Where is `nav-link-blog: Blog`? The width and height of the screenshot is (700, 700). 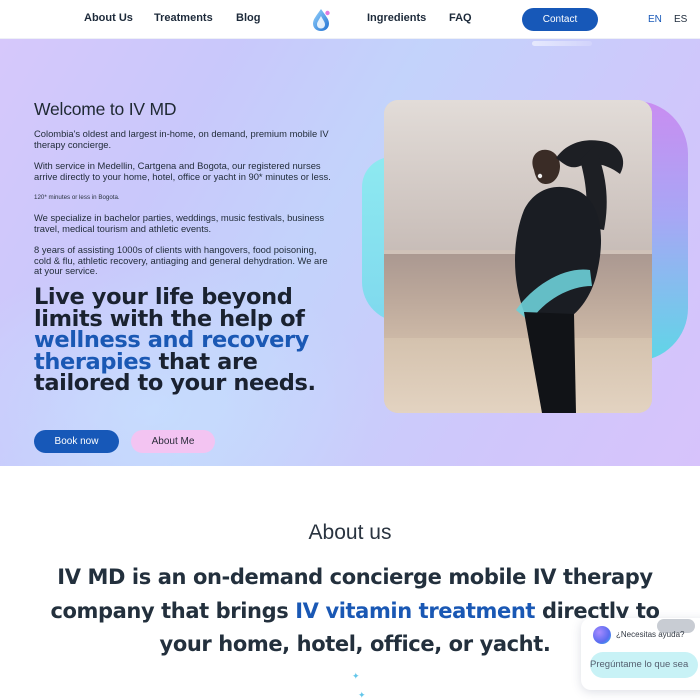
nav-link-blog: Blog is located at coordinates (248, 18).